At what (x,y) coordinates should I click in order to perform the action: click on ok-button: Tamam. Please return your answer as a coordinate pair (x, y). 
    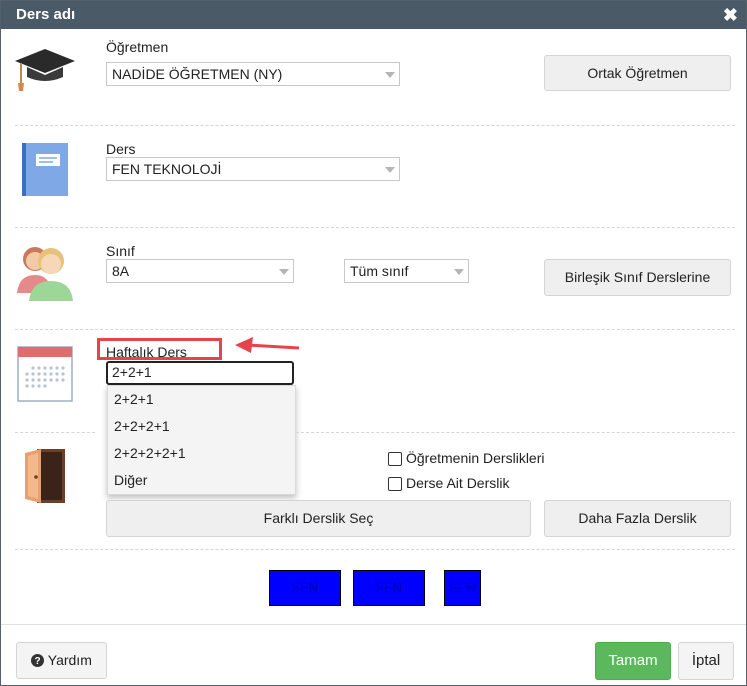
    Looking at the image, I should click on (633, 661).